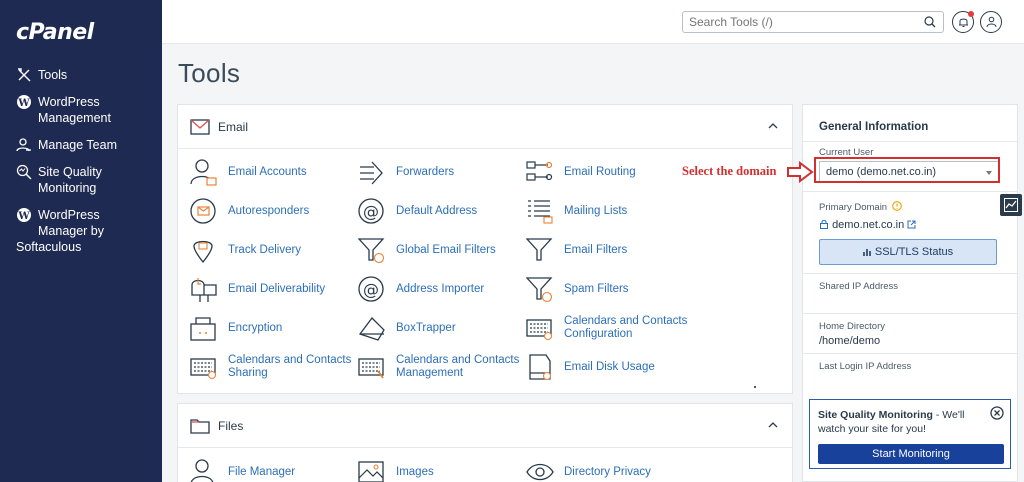  Describe the element at coordinates (446, 250) in the screenshot. I see `tool-label: Global Email Filters` at that location.